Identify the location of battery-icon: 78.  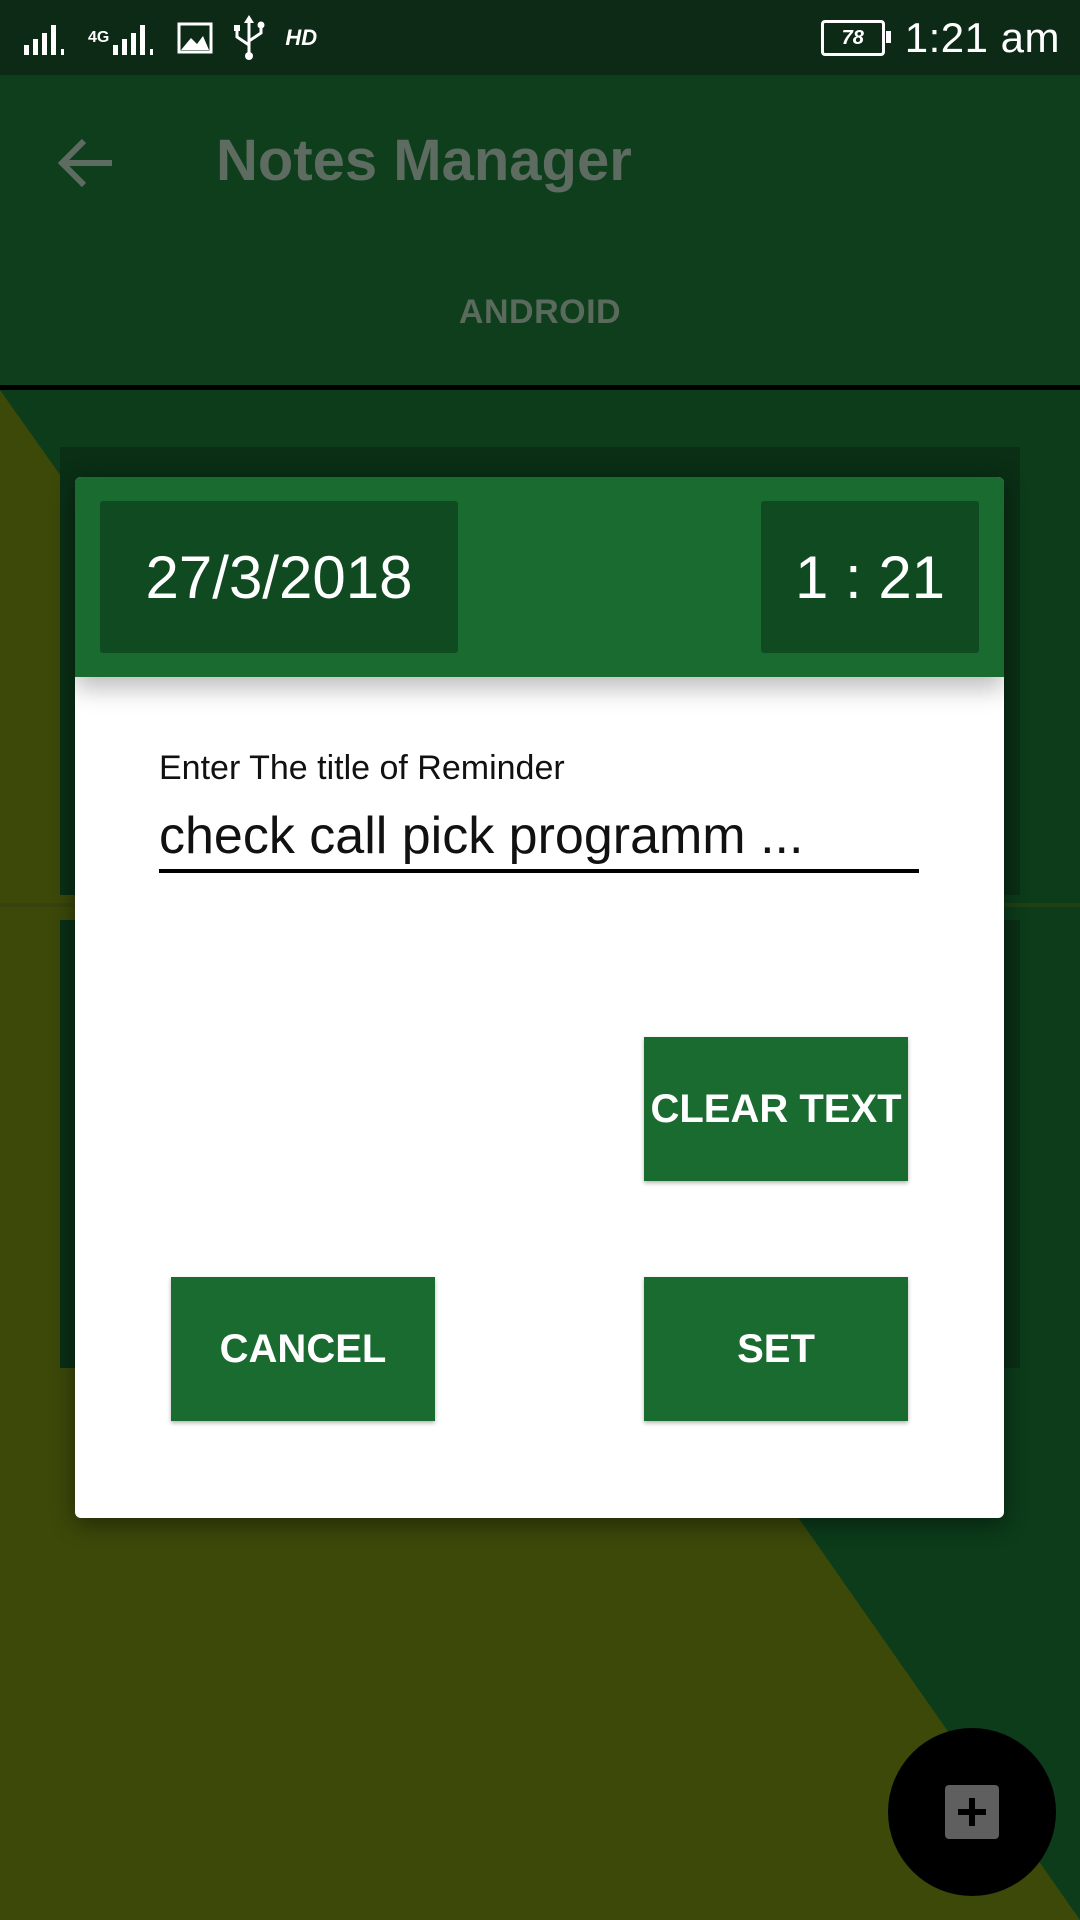
(855, 38).